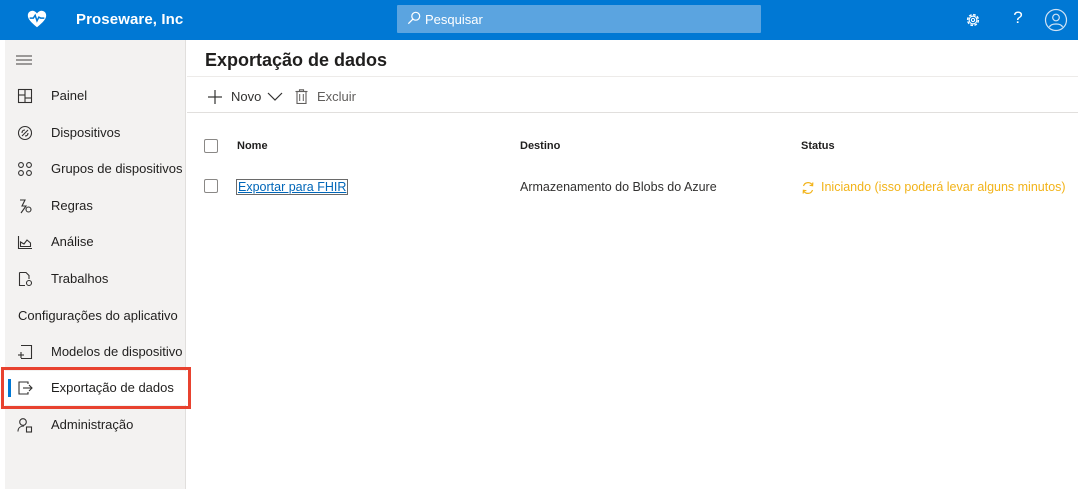  Describe the element at coordinates (292, 187) in the screenshot. I see `export-name-link: Exportar para FHIR` at that location.